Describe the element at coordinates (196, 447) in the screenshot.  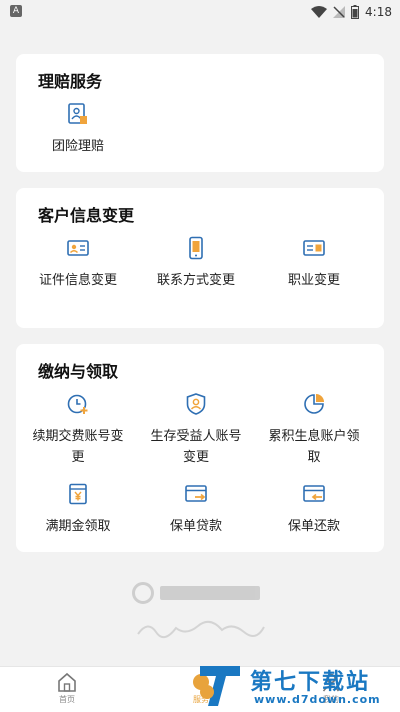
I see `survival-beneficiary-change-label: 生存受益人账号变更` at that location.